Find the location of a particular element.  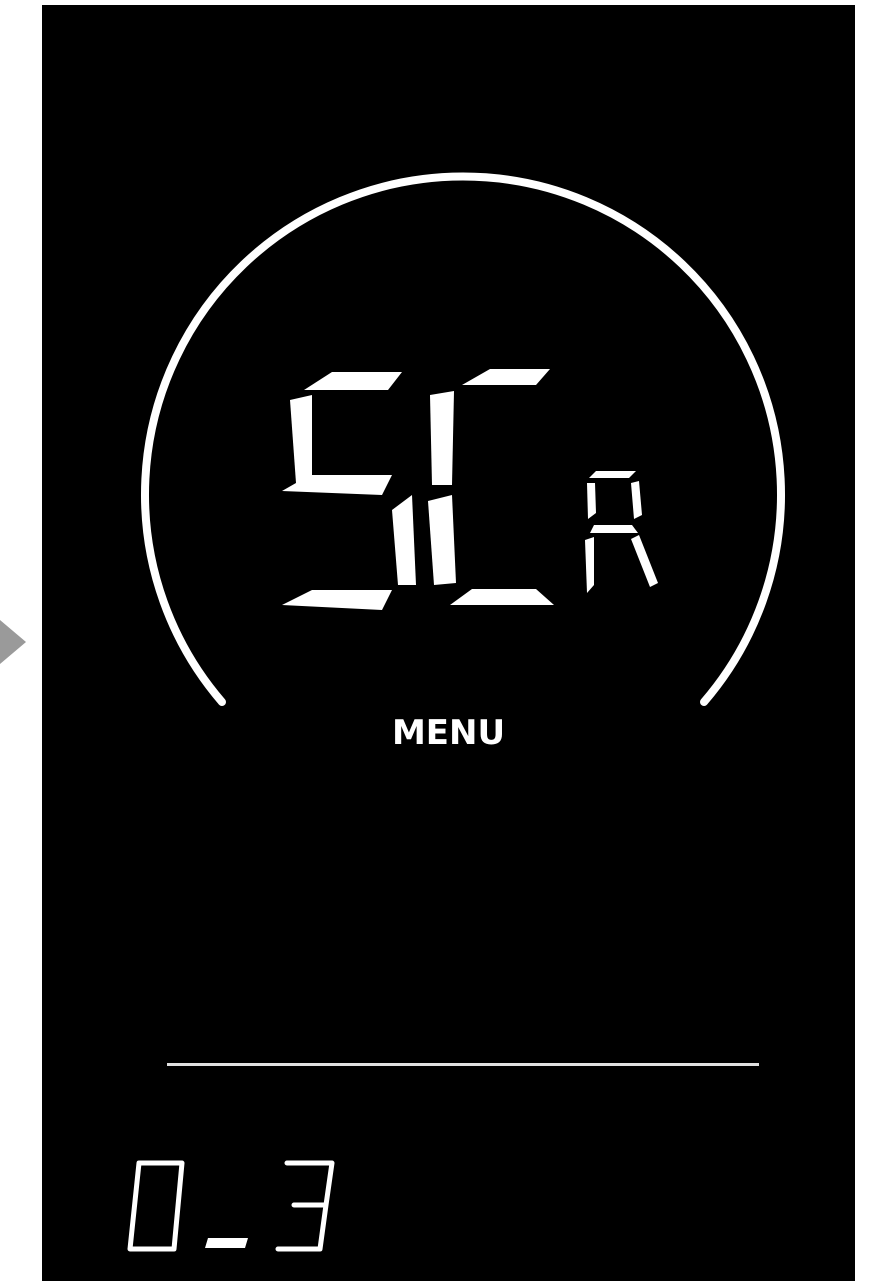

divider-line is located at coordinates (463, 1064).